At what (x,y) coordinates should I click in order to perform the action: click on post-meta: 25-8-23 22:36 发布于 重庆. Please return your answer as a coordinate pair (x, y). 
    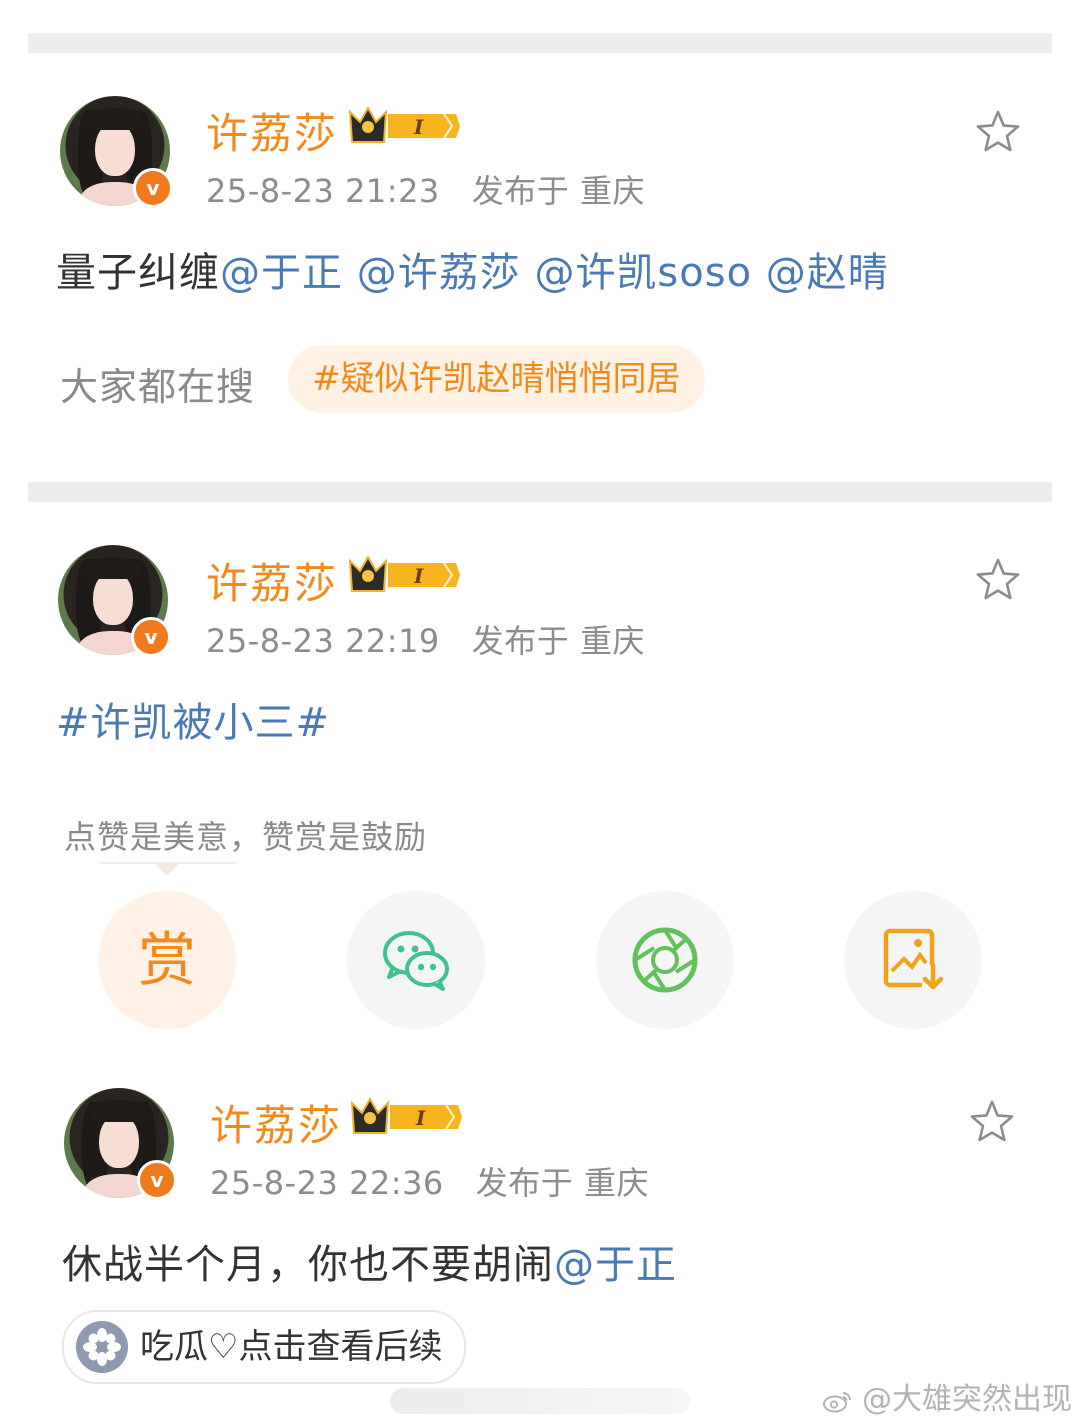
    Looking at the image, I should click on (429, 1181).